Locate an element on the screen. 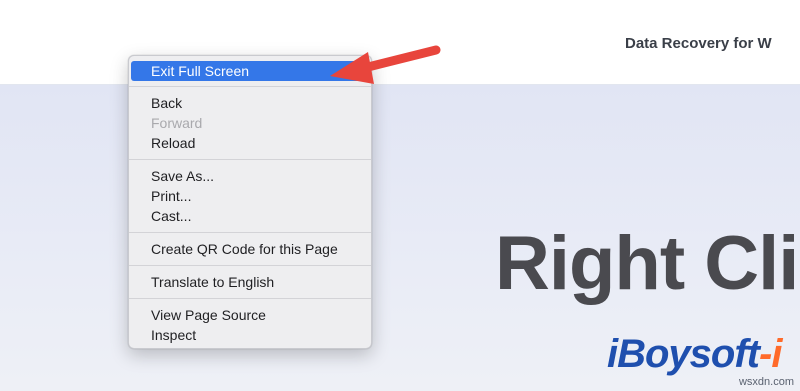  menu-item-inspect: Inspect is located at coordinates (250, 335).